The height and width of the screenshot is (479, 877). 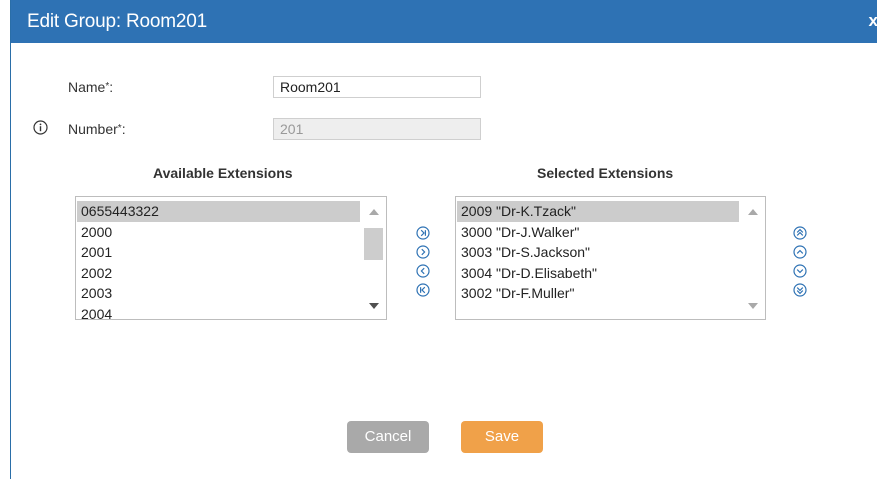 I want to click on cancel-button: Cancel, so click(x=388, y=437).